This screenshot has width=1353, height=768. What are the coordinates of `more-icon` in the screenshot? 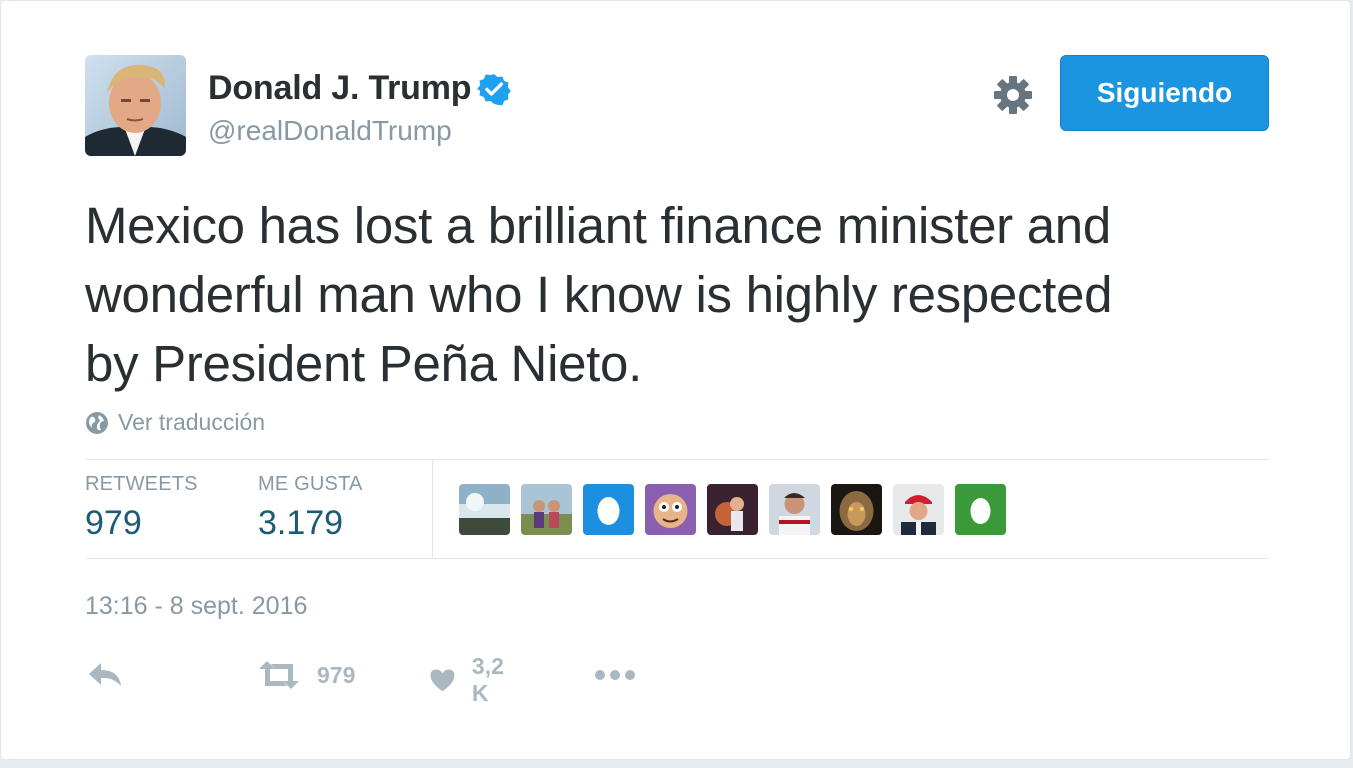 It's located at (615, 675).